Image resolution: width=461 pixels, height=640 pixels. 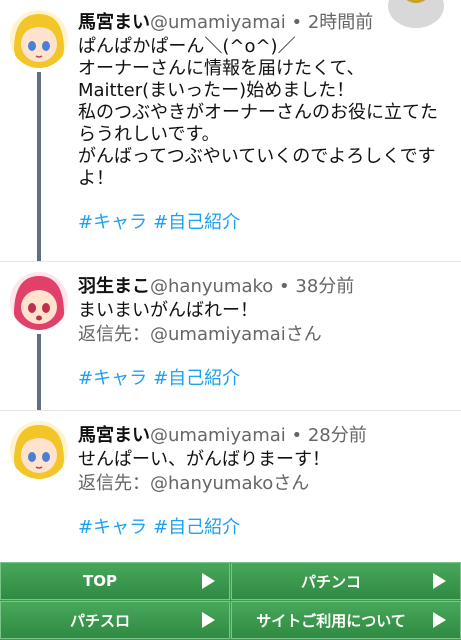 I want to click on site-info-button: サイトご利用について, so click(x=346, y=620).